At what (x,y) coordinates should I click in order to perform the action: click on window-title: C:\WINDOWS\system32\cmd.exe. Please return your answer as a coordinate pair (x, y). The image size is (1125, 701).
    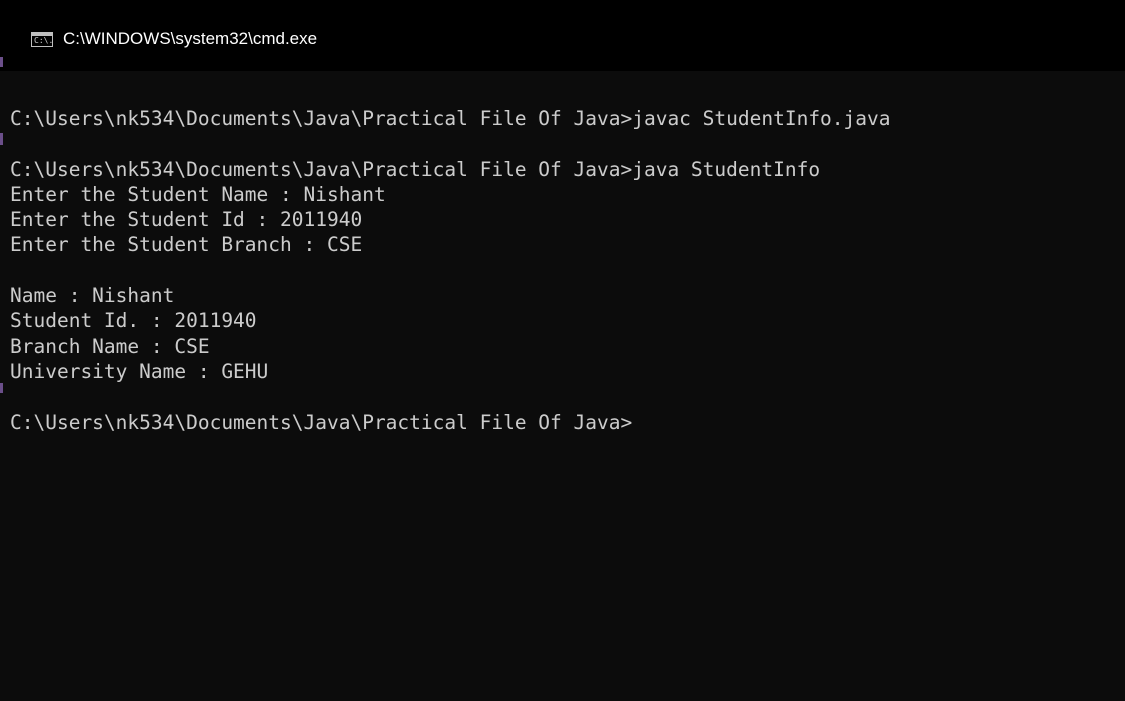
    Looking at the image, I should click on (190, 38).